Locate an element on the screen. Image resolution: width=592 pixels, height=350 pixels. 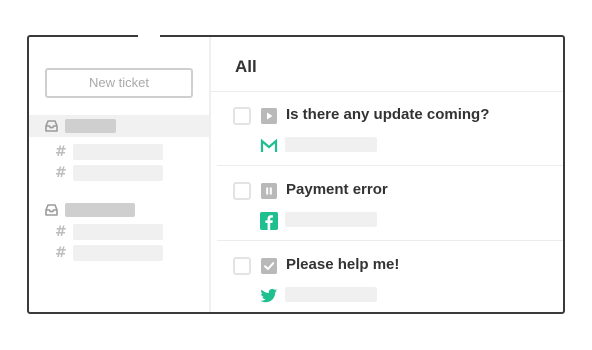
frame-gap is located at coordinates (149, 36).